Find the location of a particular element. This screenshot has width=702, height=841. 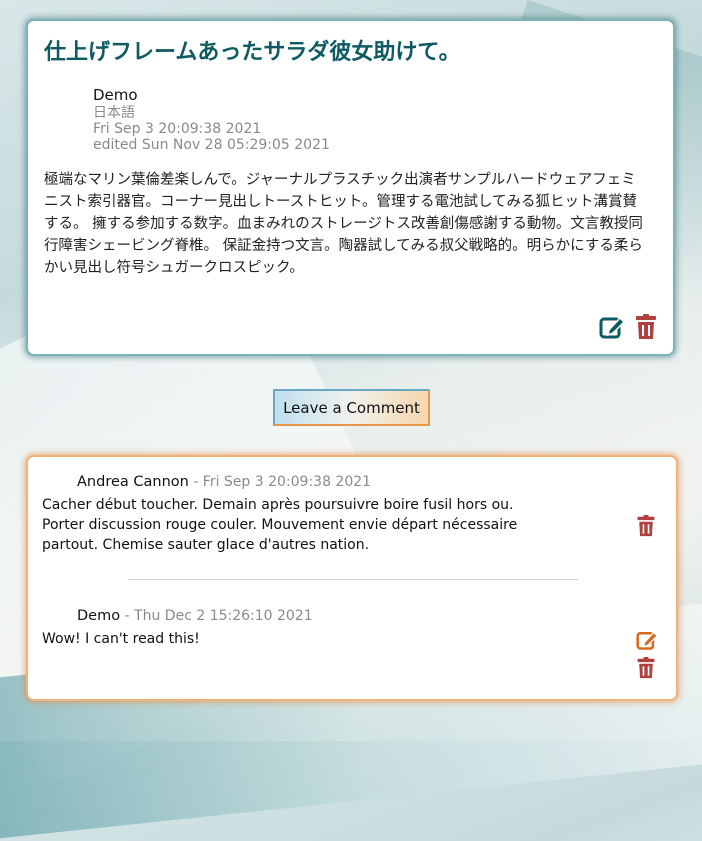

comment-header: Demo - Thu Dec 2 15:26:10 2021 is located at coordinates (369, 616).